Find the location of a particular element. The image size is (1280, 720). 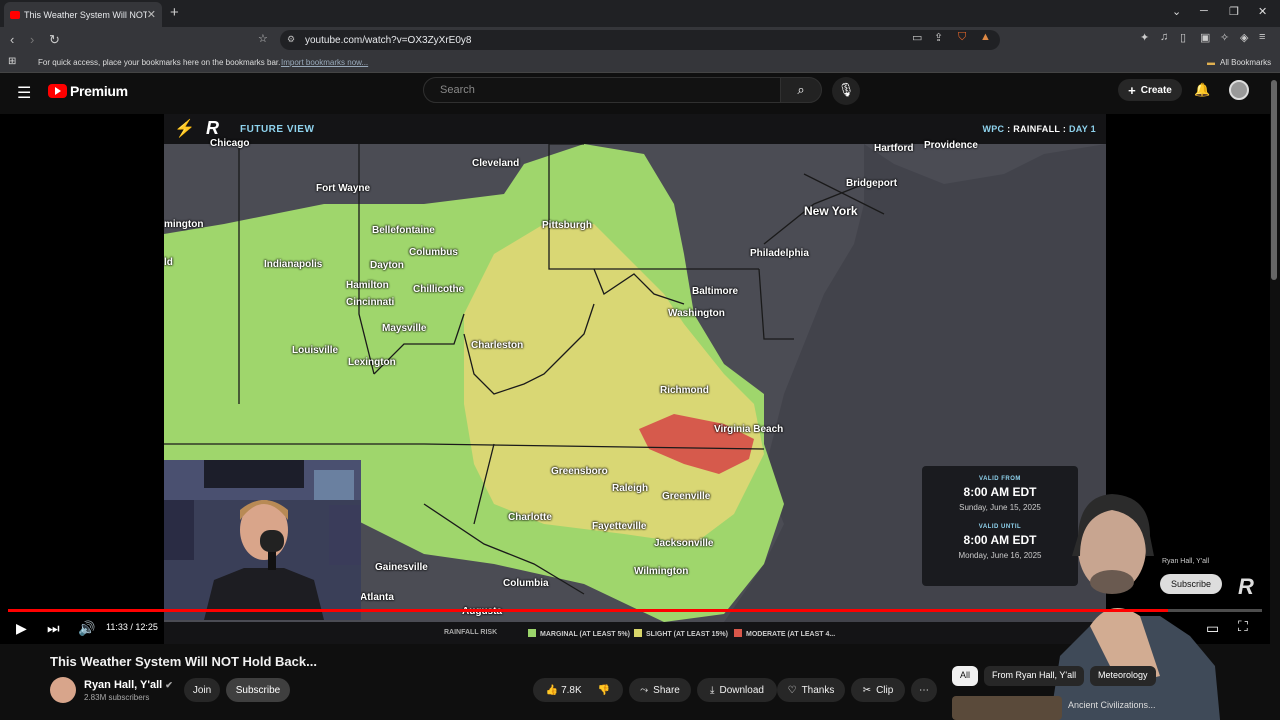

thanks-button: ♡ Thanks is located at coordinates (811, 690).